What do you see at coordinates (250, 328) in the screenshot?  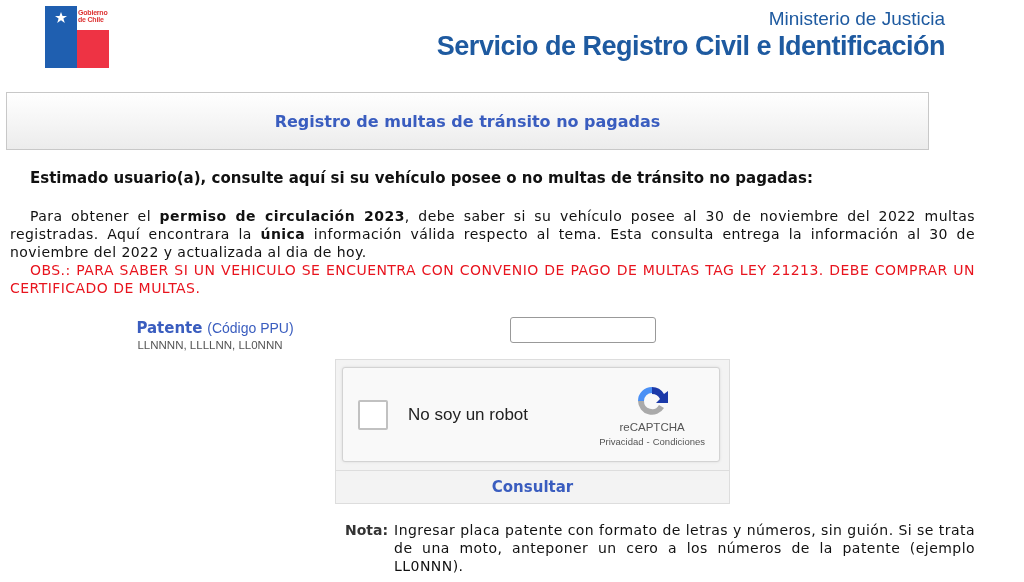 I see `plate-code-hint: (Código PPU)` at bounding box center [250, 328].